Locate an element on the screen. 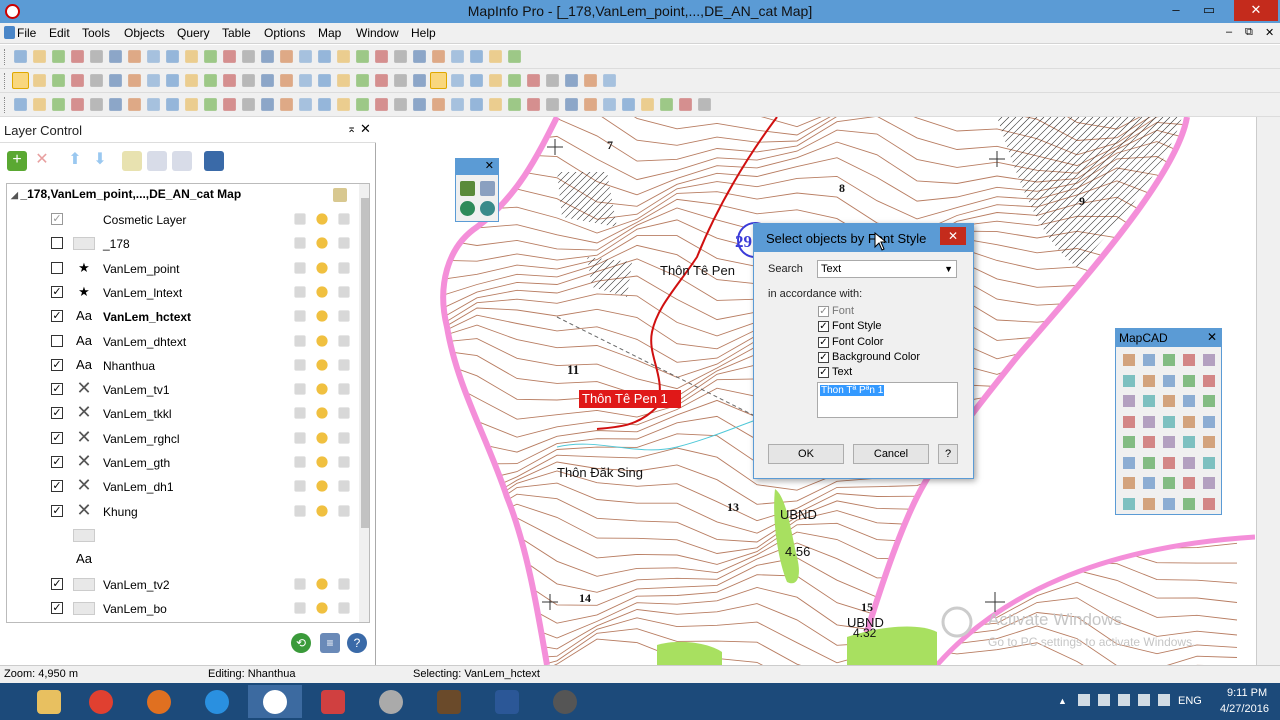 The height and width of the screenshot is (720, 1280). layer-row: ✓ Aa Nhanthua is located at coordinates (180, 366).